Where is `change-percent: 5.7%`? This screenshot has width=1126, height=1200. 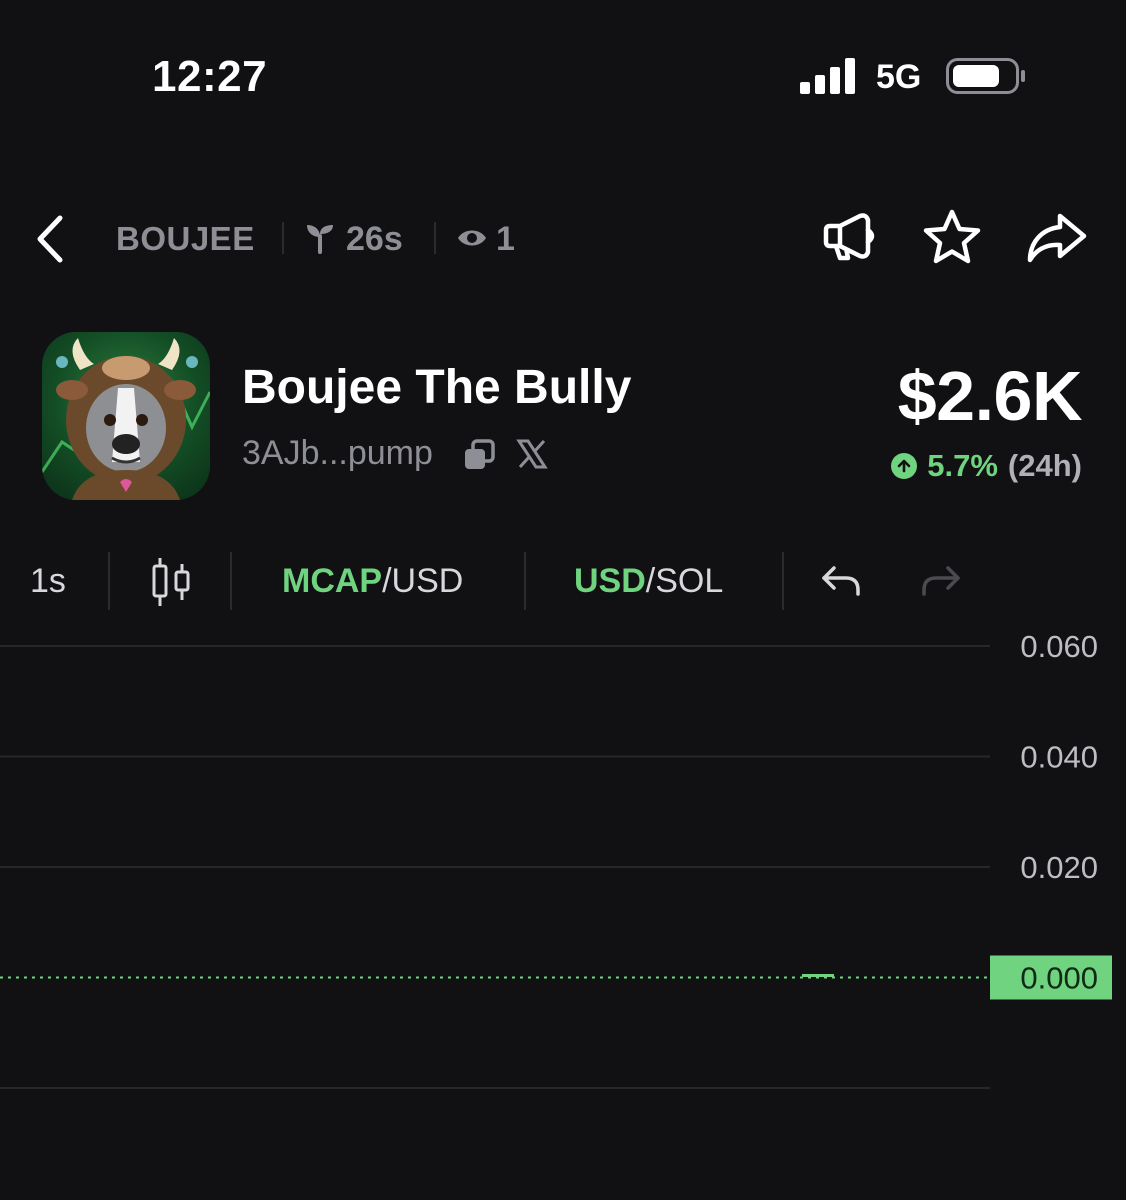
change-percent: 5.7% is located at coordinates (962, 465).